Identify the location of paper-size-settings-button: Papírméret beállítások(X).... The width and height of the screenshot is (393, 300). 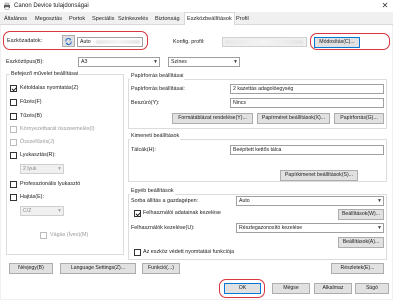
(293, 118).